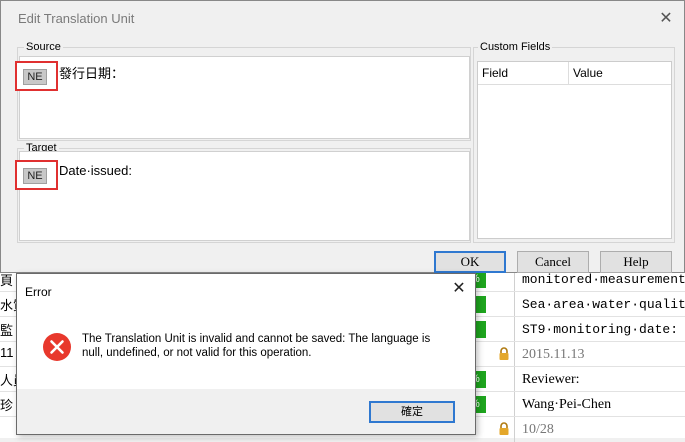 This screenshot has height=442, width=685. Describe the element at coordinates (95, 170) in the screenshot. I see `target-text: Date·issued:` at that location.